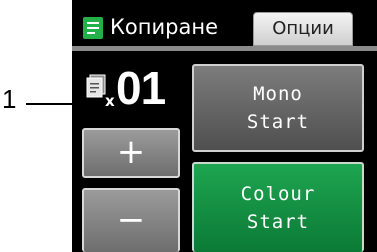 The height and width of the screenshot is (252, 377). Describe the element at coordinates (96, 86) in the screenshot. I see `document-stack-icon` at that location.